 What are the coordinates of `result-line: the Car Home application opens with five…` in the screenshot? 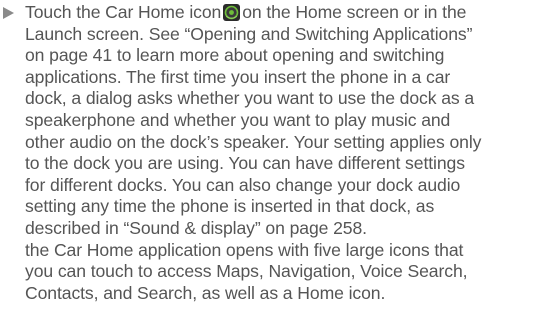 It's located at (244, 249).